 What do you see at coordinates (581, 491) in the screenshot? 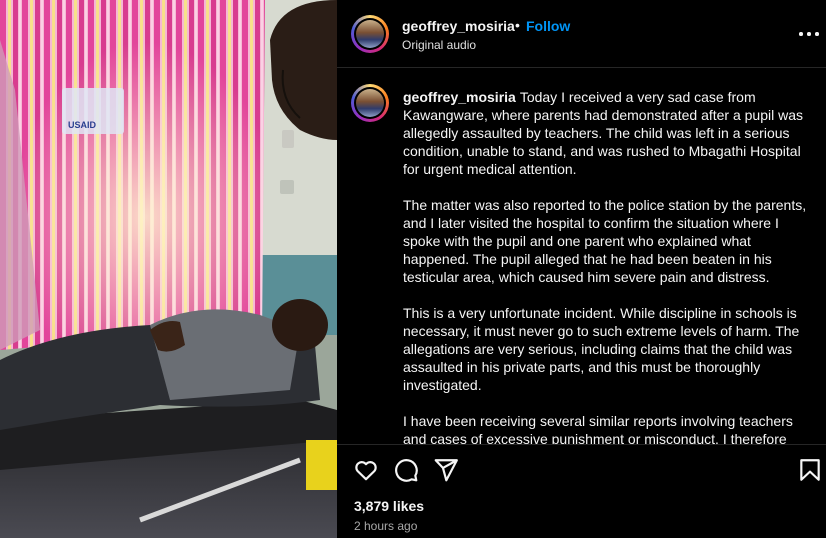
I see `post-actions-bar: 3,879 likes 2 hours ago` at bounding box center [581, 491].